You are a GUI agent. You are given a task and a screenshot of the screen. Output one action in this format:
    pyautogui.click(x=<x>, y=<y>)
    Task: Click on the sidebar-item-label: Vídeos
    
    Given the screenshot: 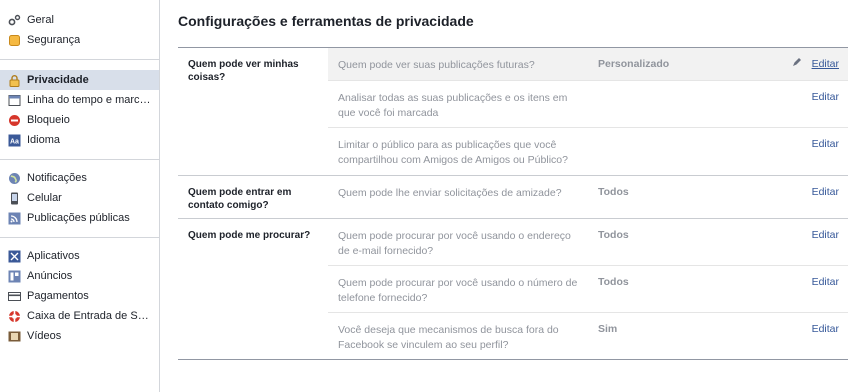 What is the action you would take?
    pyautogui.click(x=44, y=336)
    